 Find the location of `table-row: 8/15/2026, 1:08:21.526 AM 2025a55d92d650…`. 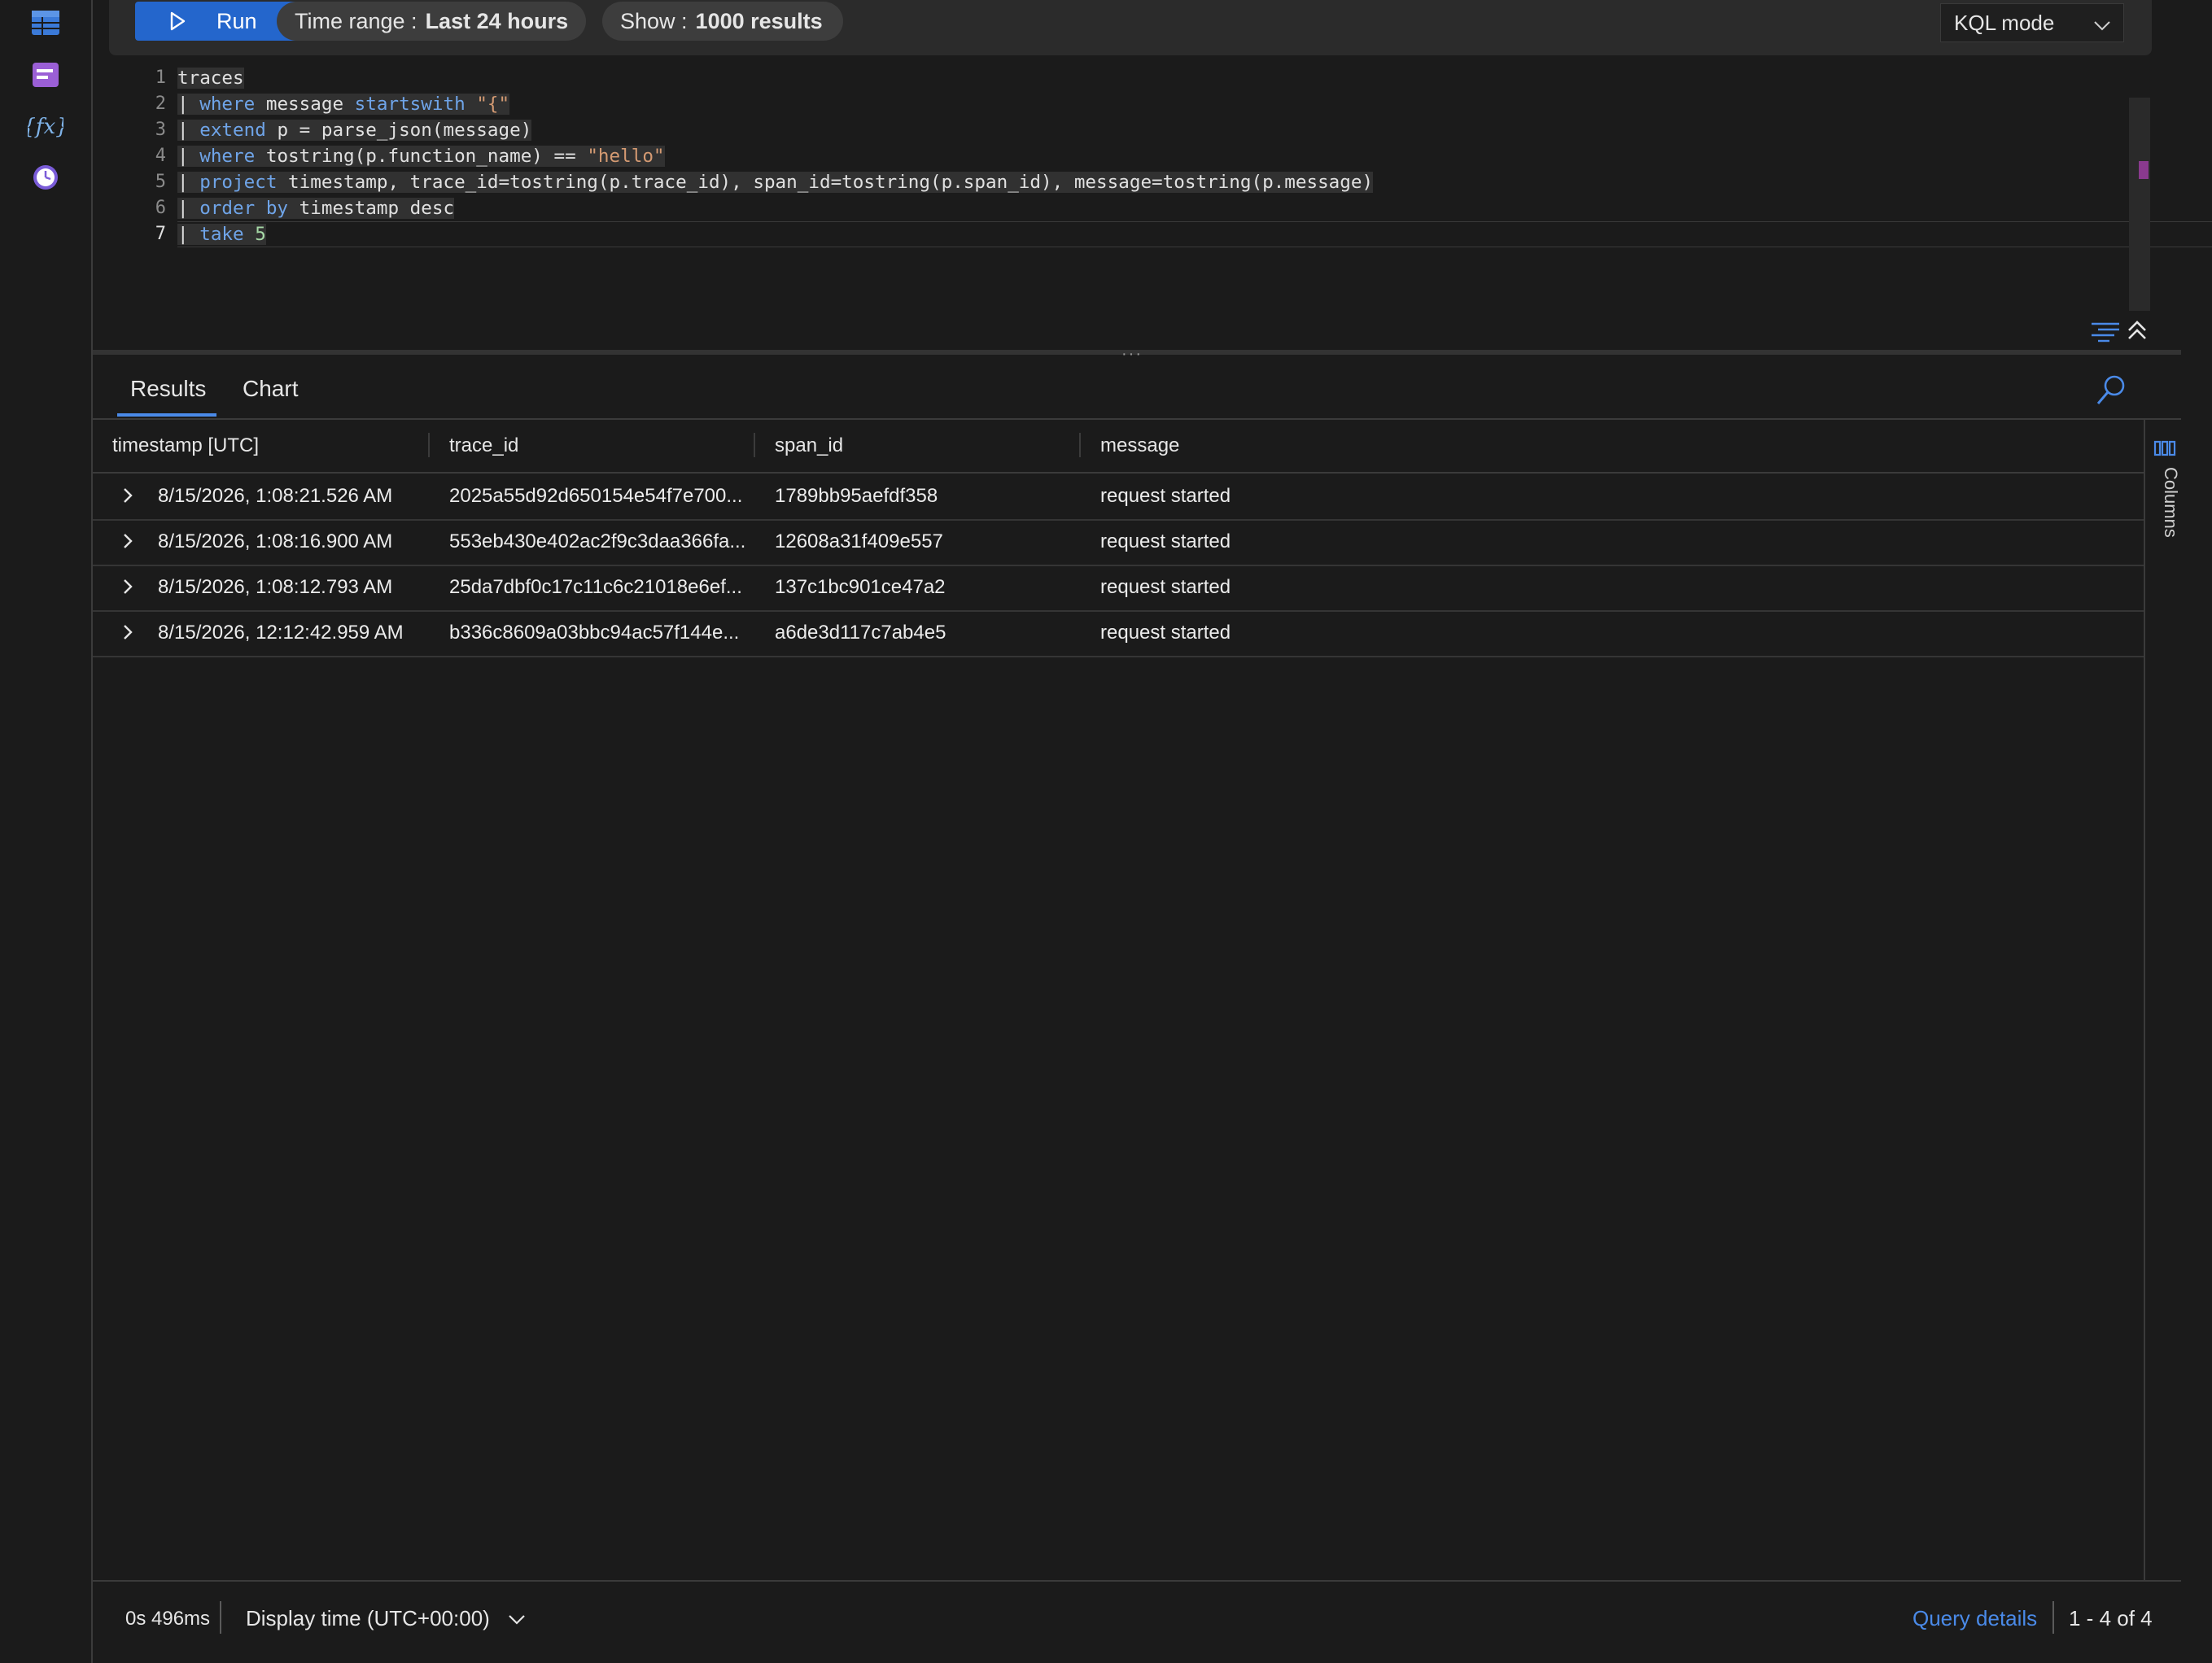

table-row: 8/15/2026, 1:08:21.526 AM 2025a55d92d650… is located at coordinates (1118, 497).